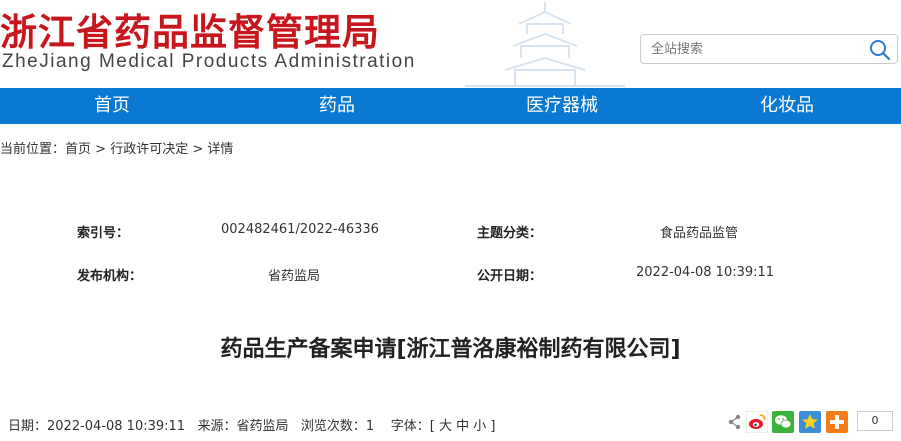  What do you see at coordinates (756, 49) in the screenshot?
I see `search-input` at bounding box center [756, 49].